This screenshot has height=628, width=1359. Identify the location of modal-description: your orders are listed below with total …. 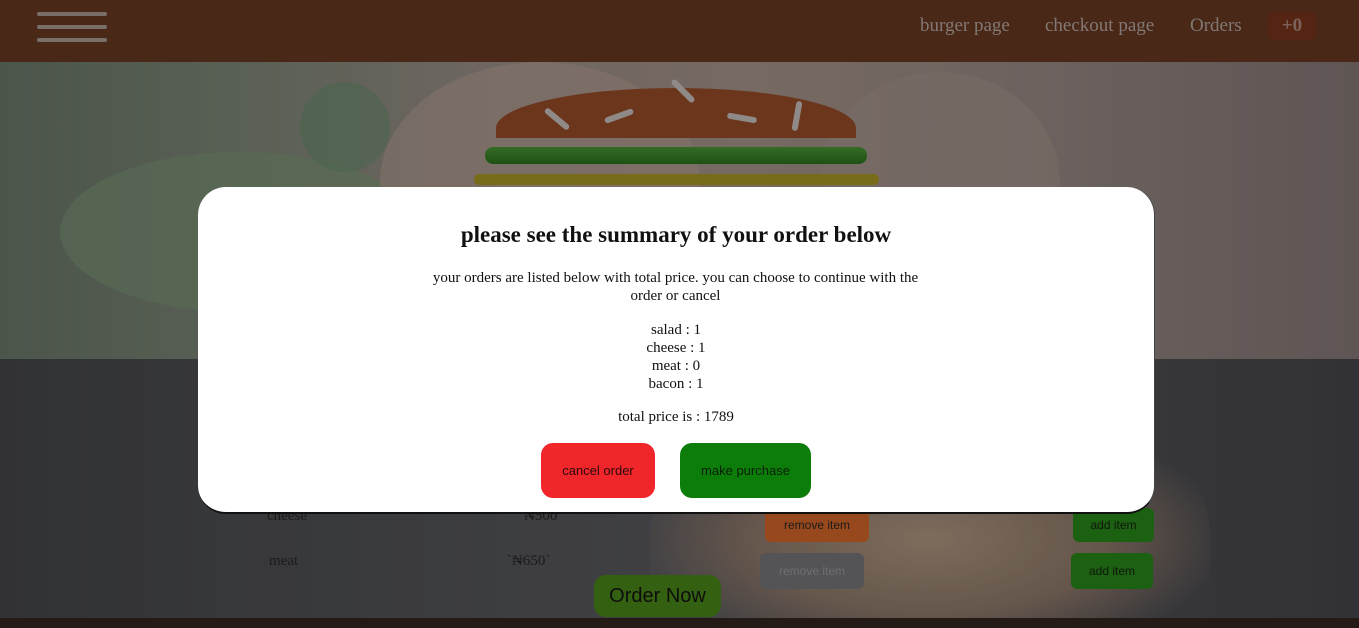
(675, 287).